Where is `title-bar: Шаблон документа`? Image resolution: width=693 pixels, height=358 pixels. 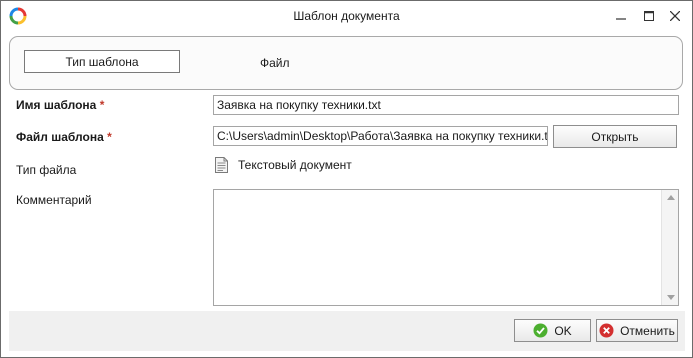
title-bar: Шаблон документа is located at coordinates (346, 16).